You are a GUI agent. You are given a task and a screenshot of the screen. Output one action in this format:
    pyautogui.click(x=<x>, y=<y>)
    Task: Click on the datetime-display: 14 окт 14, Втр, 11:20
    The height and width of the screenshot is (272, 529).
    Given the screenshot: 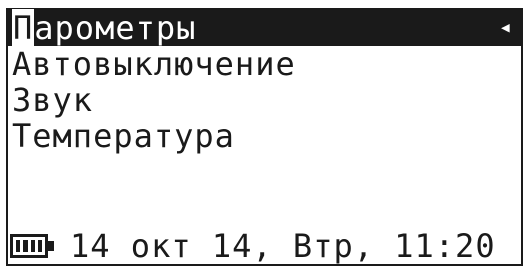 What is the action you would take?
    pyautogui.click(x=283, y=246)
    